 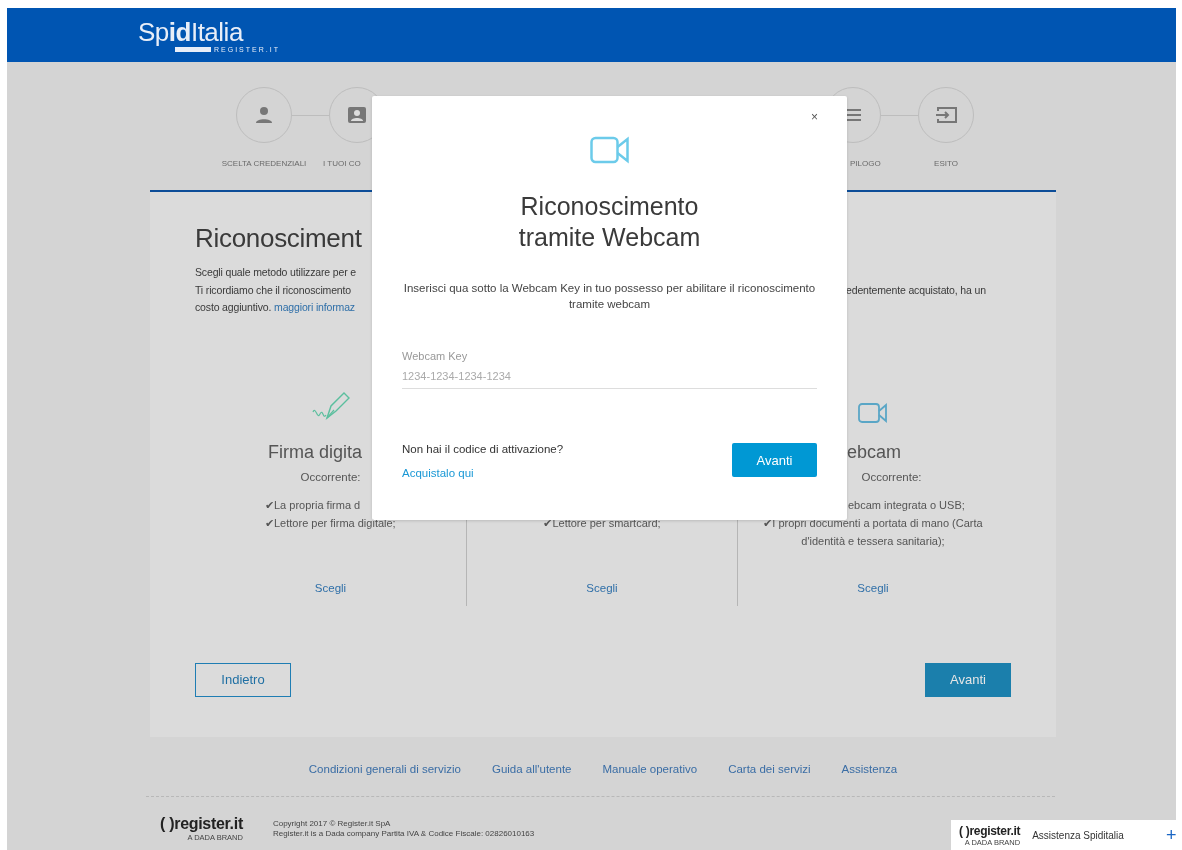 What do you see at coordinates (946, 163) in the screenshot?
I see `step-label: ESITO` at bounding box center [946, 163].